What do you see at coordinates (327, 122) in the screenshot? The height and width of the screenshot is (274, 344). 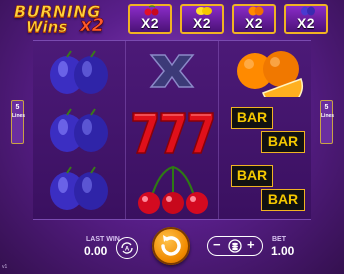 I see `lines-indicator-right: 5 Lines` at bounding box center [327, 122].